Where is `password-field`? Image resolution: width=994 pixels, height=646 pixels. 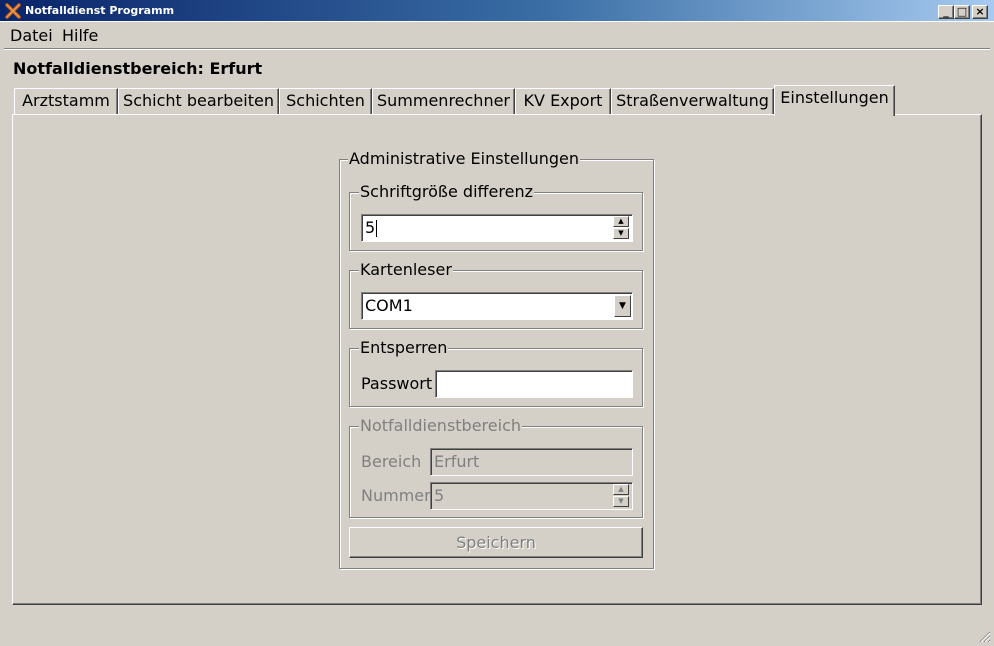
password-field is located at coordinates (534, 384).